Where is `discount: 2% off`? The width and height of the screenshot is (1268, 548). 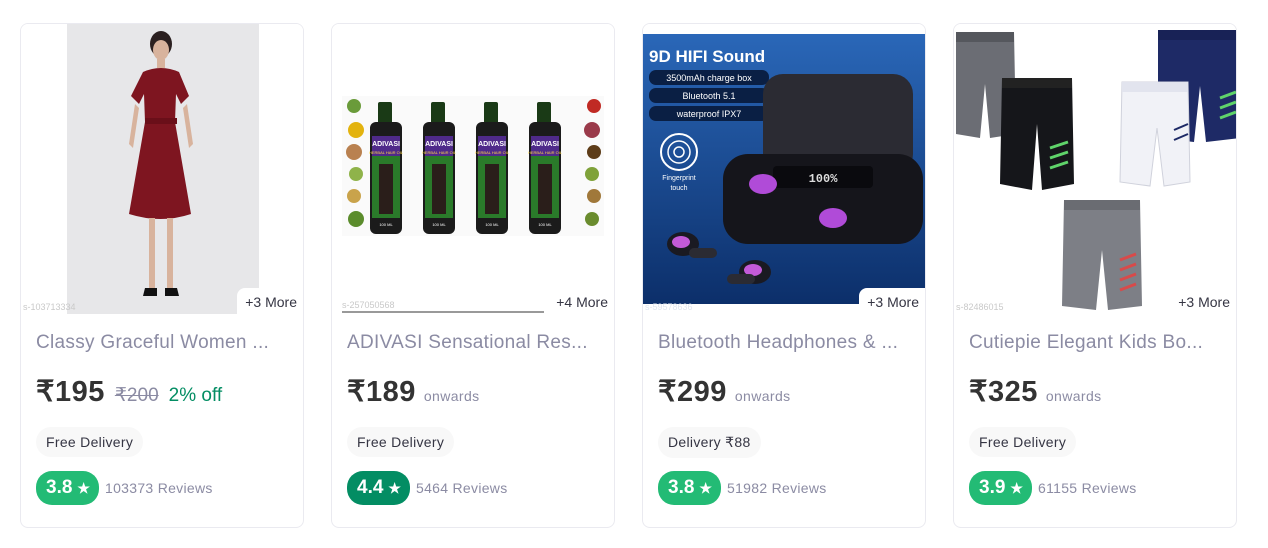 discount: 2% off is located at coordinates (195, 395).